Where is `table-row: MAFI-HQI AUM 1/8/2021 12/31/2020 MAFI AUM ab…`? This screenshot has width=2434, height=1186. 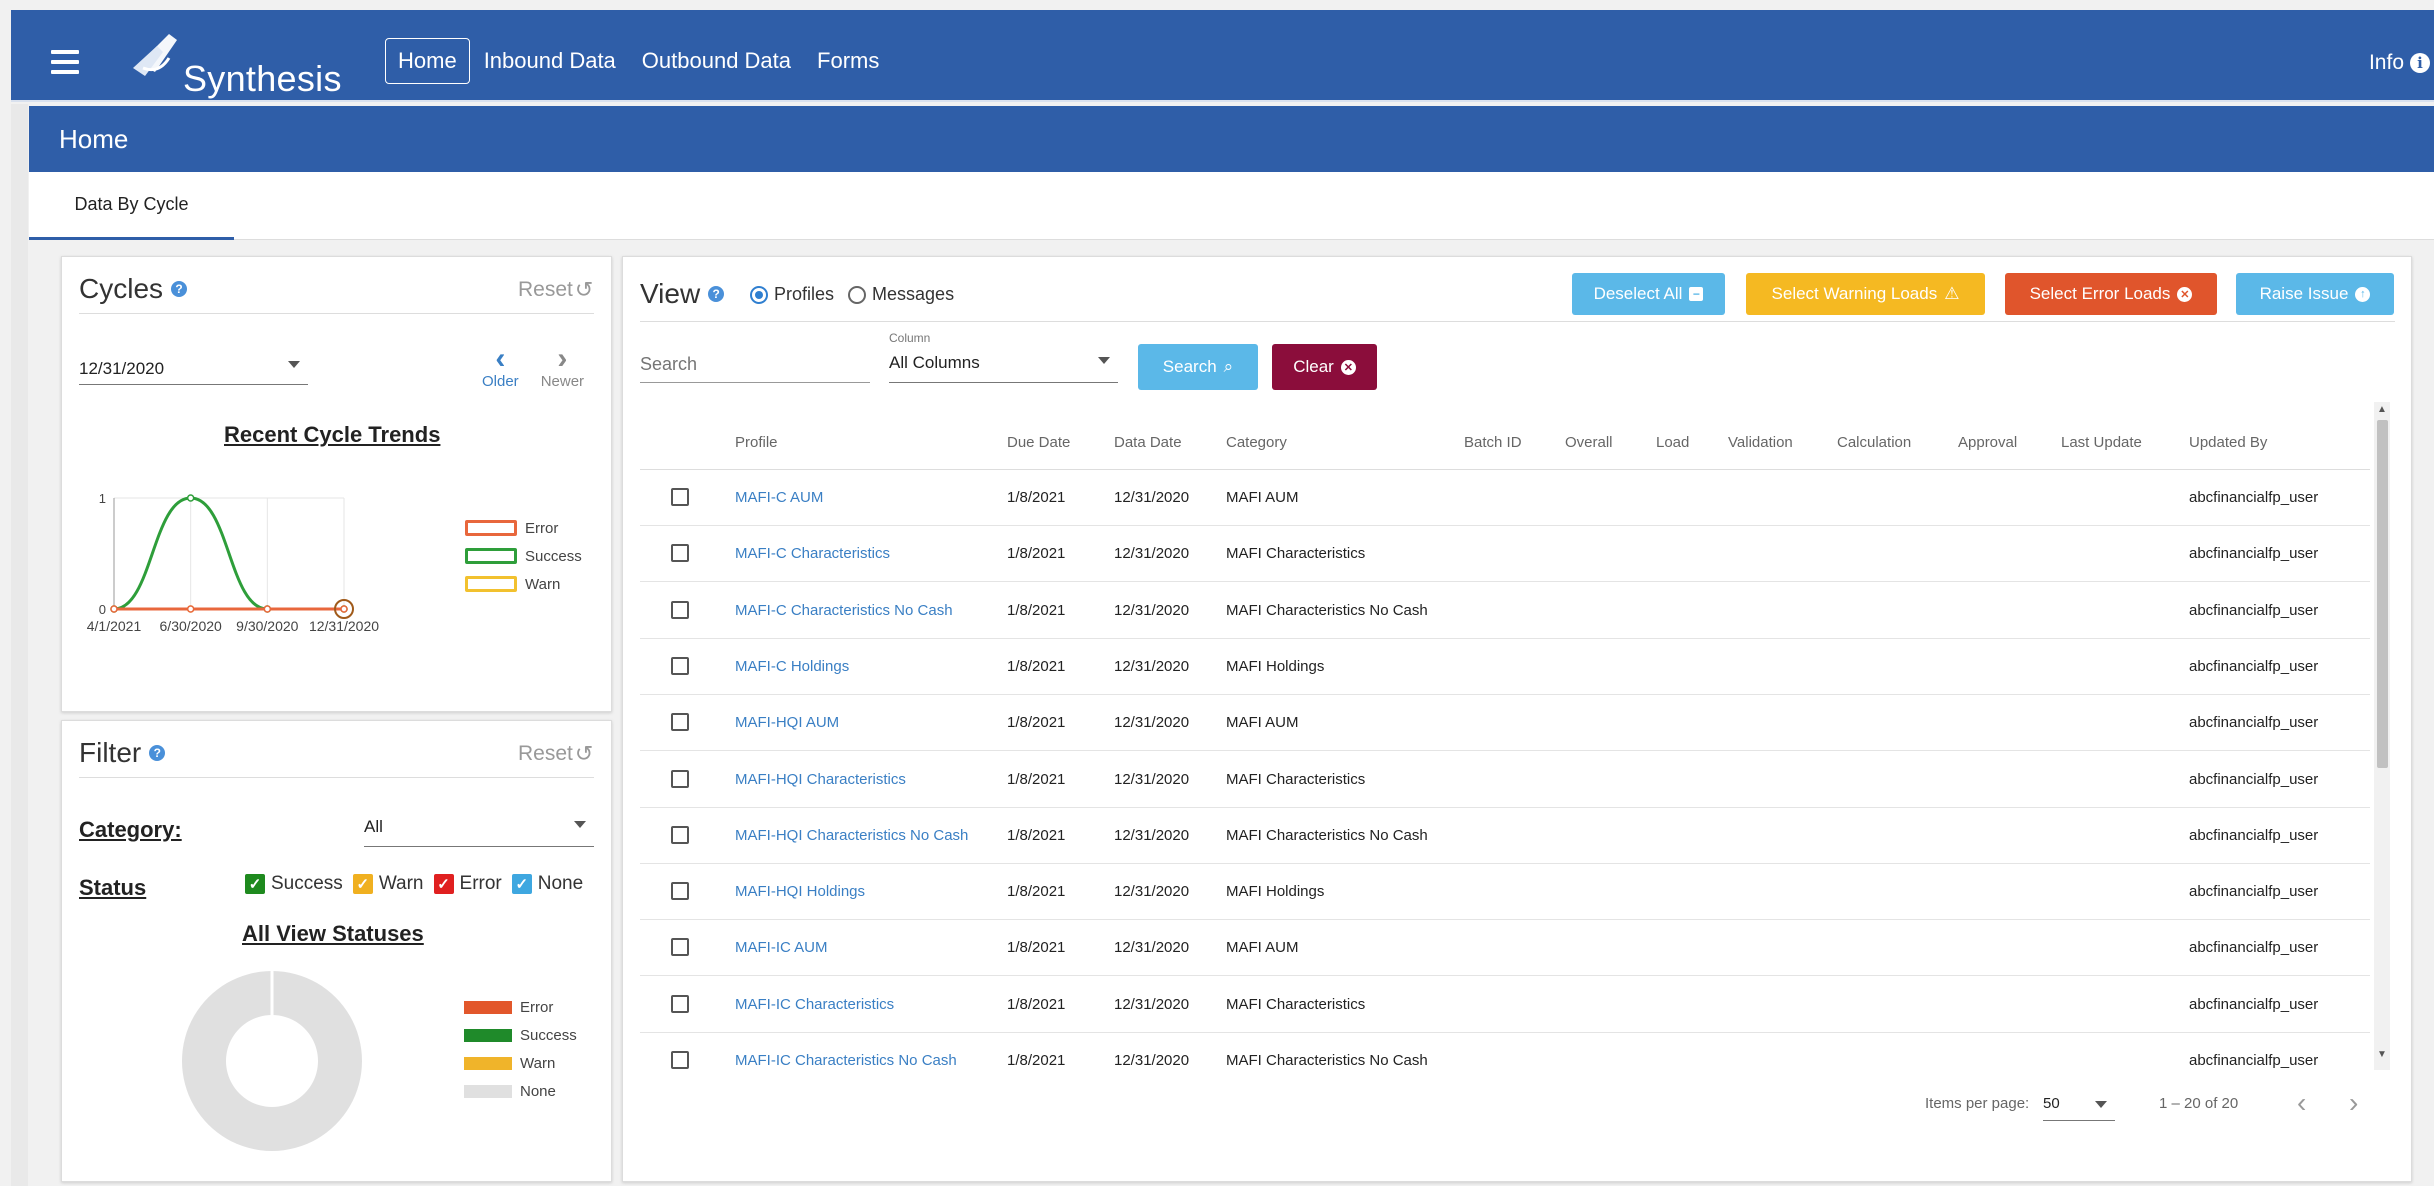
table-row: MAFI-HQI AUM 1/8/2021 12/31/2020 MAFI AUM ab… is located at coordinates (1505, 723).